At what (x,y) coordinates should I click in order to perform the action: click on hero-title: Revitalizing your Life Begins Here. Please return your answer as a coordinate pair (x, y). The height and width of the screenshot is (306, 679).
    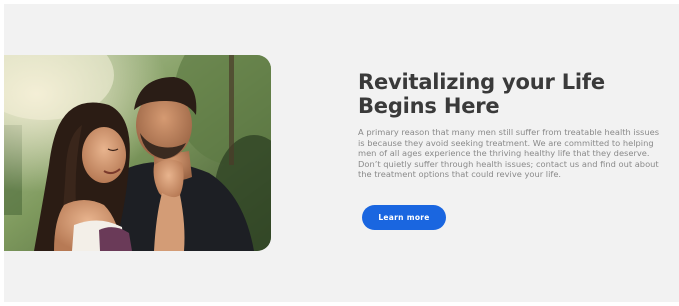
    Looking at the image, I should click on (481, 94).